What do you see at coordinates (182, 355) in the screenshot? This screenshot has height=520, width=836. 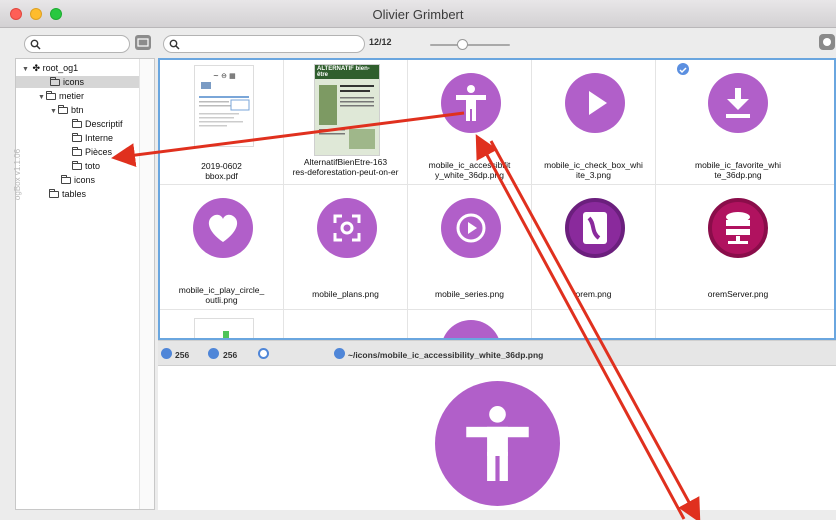 I see `image-width: 256` at bounding box center [182, 355].